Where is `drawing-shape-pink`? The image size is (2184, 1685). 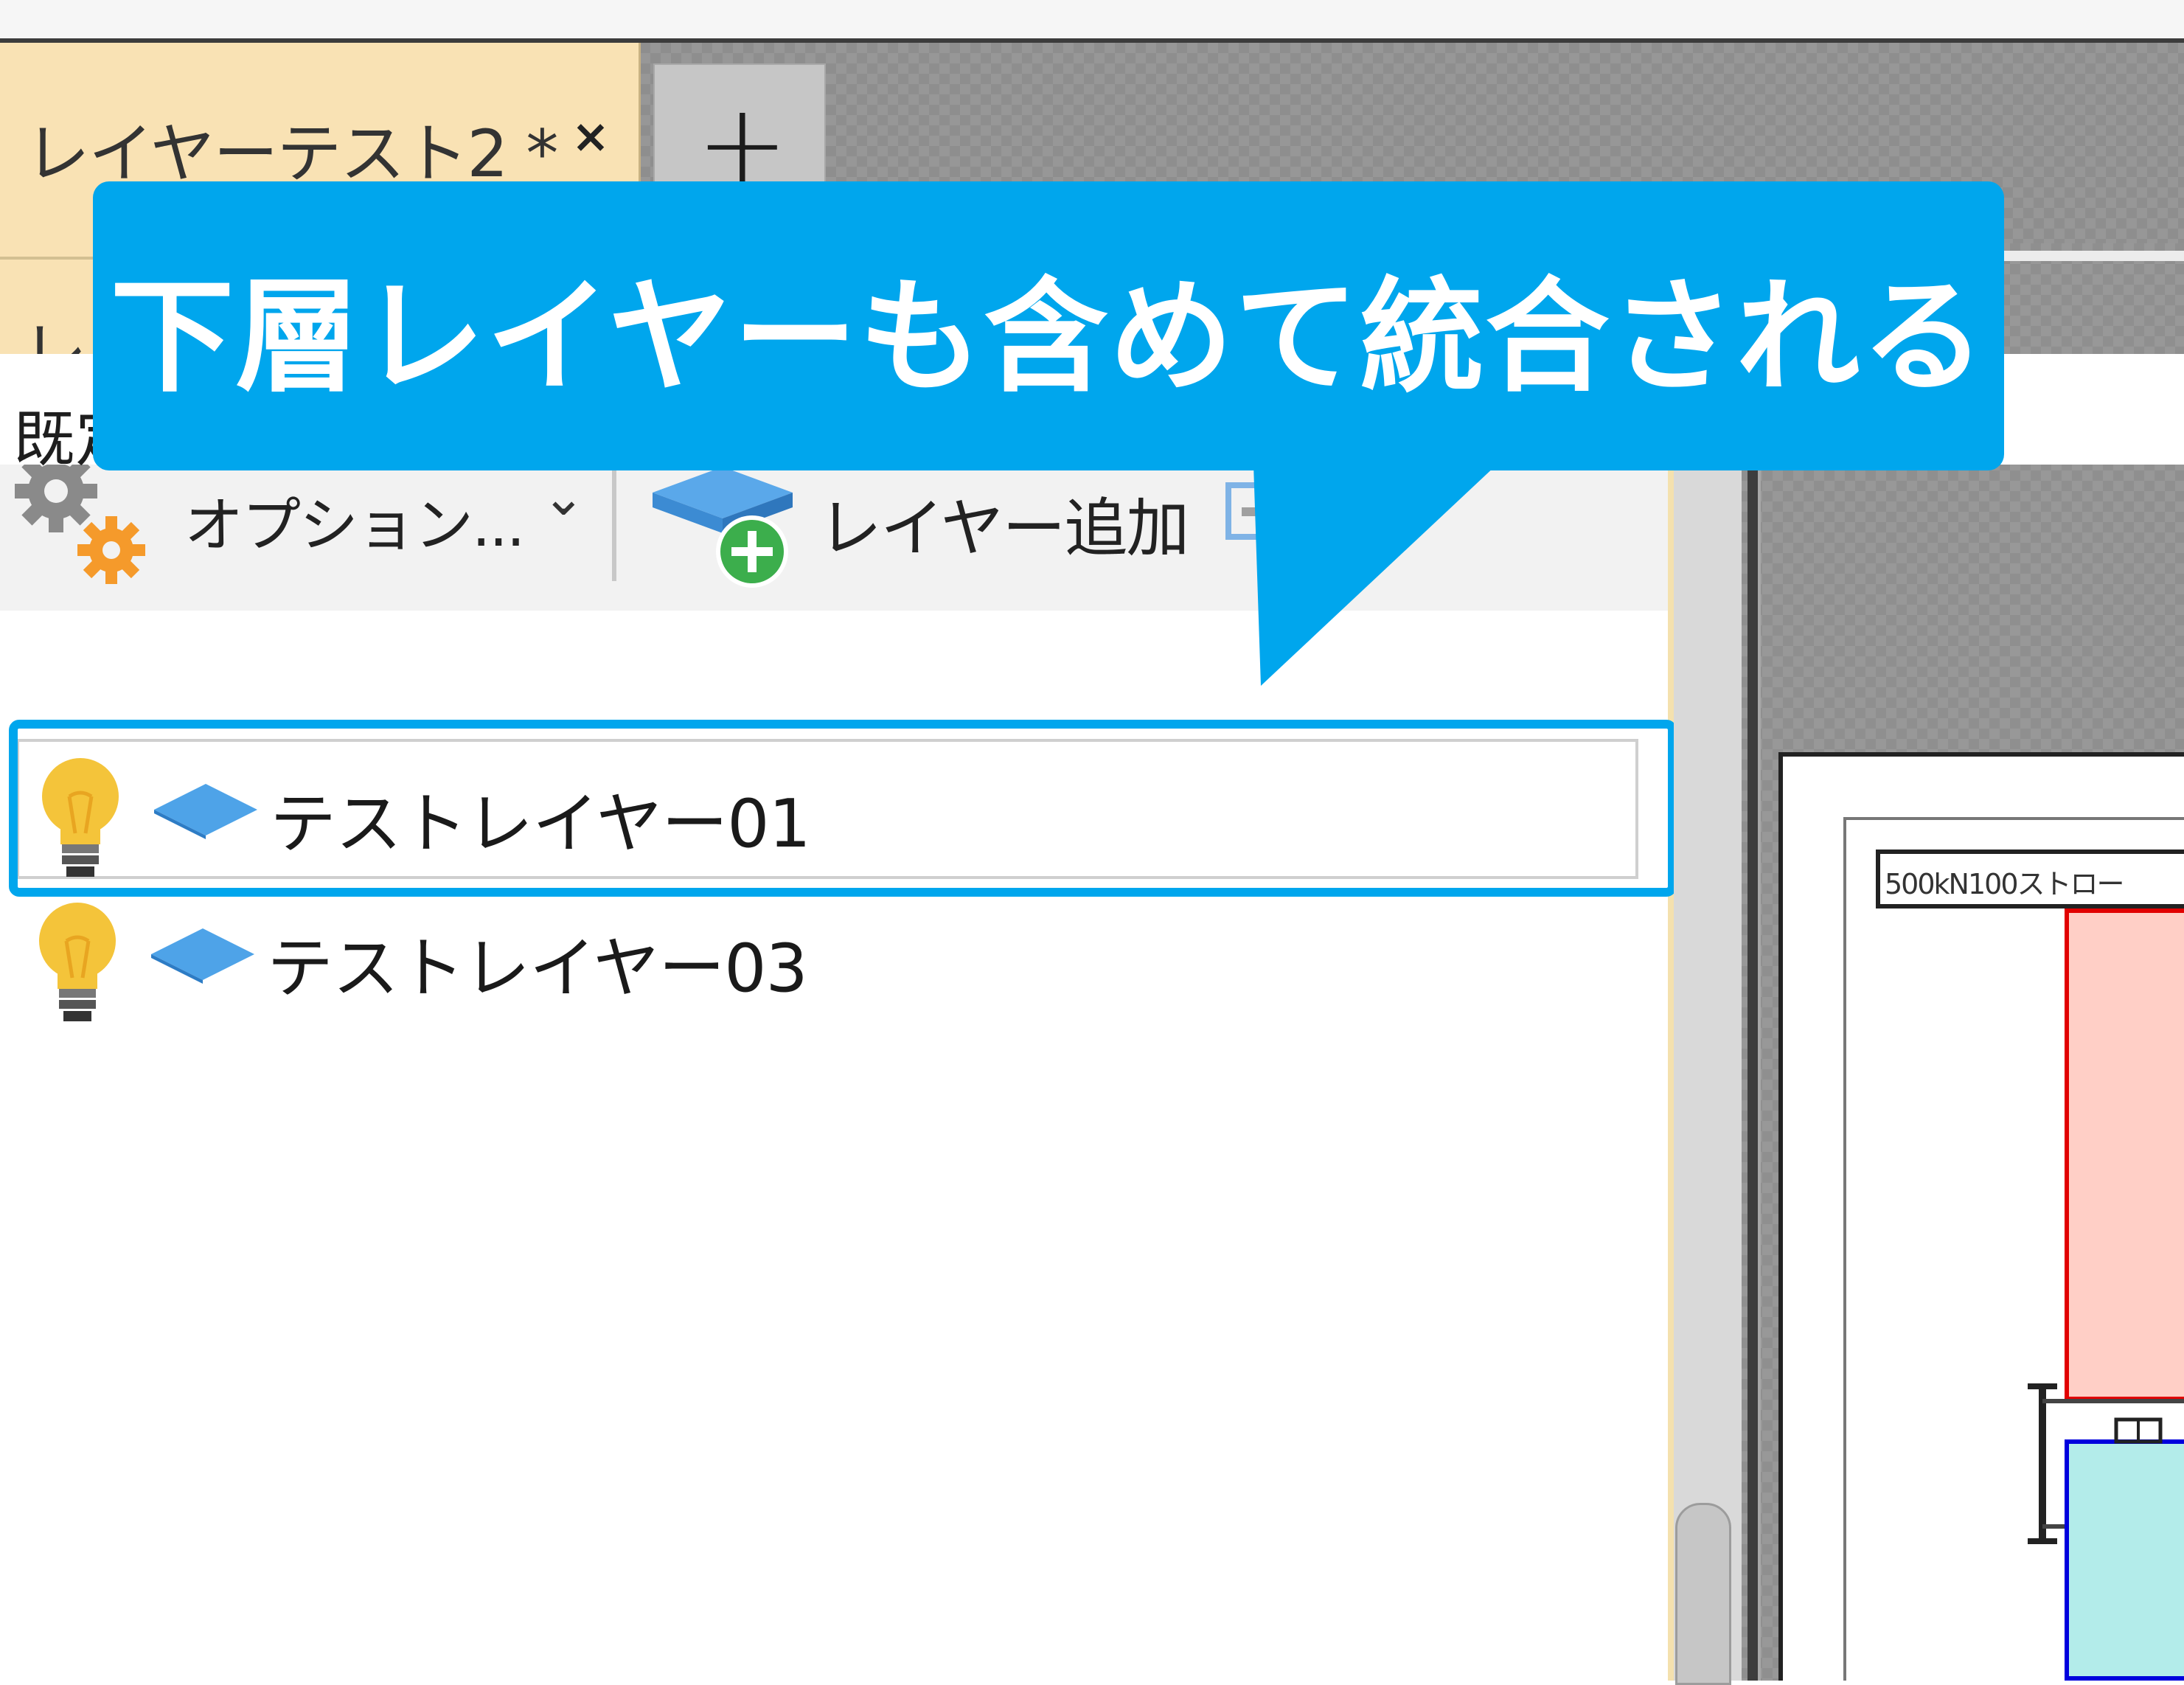 drawing-shape-pink is located at coordinates (2124, 1154).